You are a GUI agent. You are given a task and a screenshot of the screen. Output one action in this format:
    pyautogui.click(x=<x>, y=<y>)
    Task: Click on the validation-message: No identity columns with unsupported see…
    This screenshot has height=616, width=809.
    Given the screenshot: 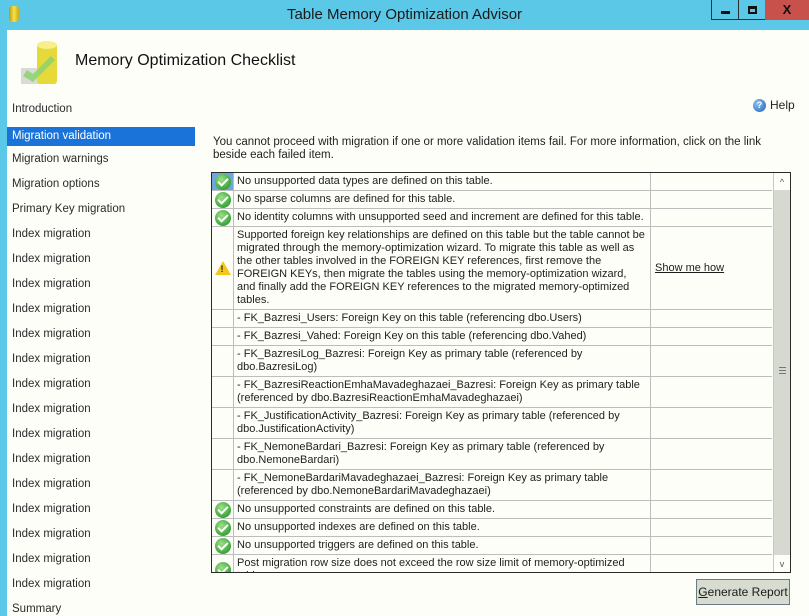 What is the action you would take?
    pyautogui.click(x=442, y=217)
    